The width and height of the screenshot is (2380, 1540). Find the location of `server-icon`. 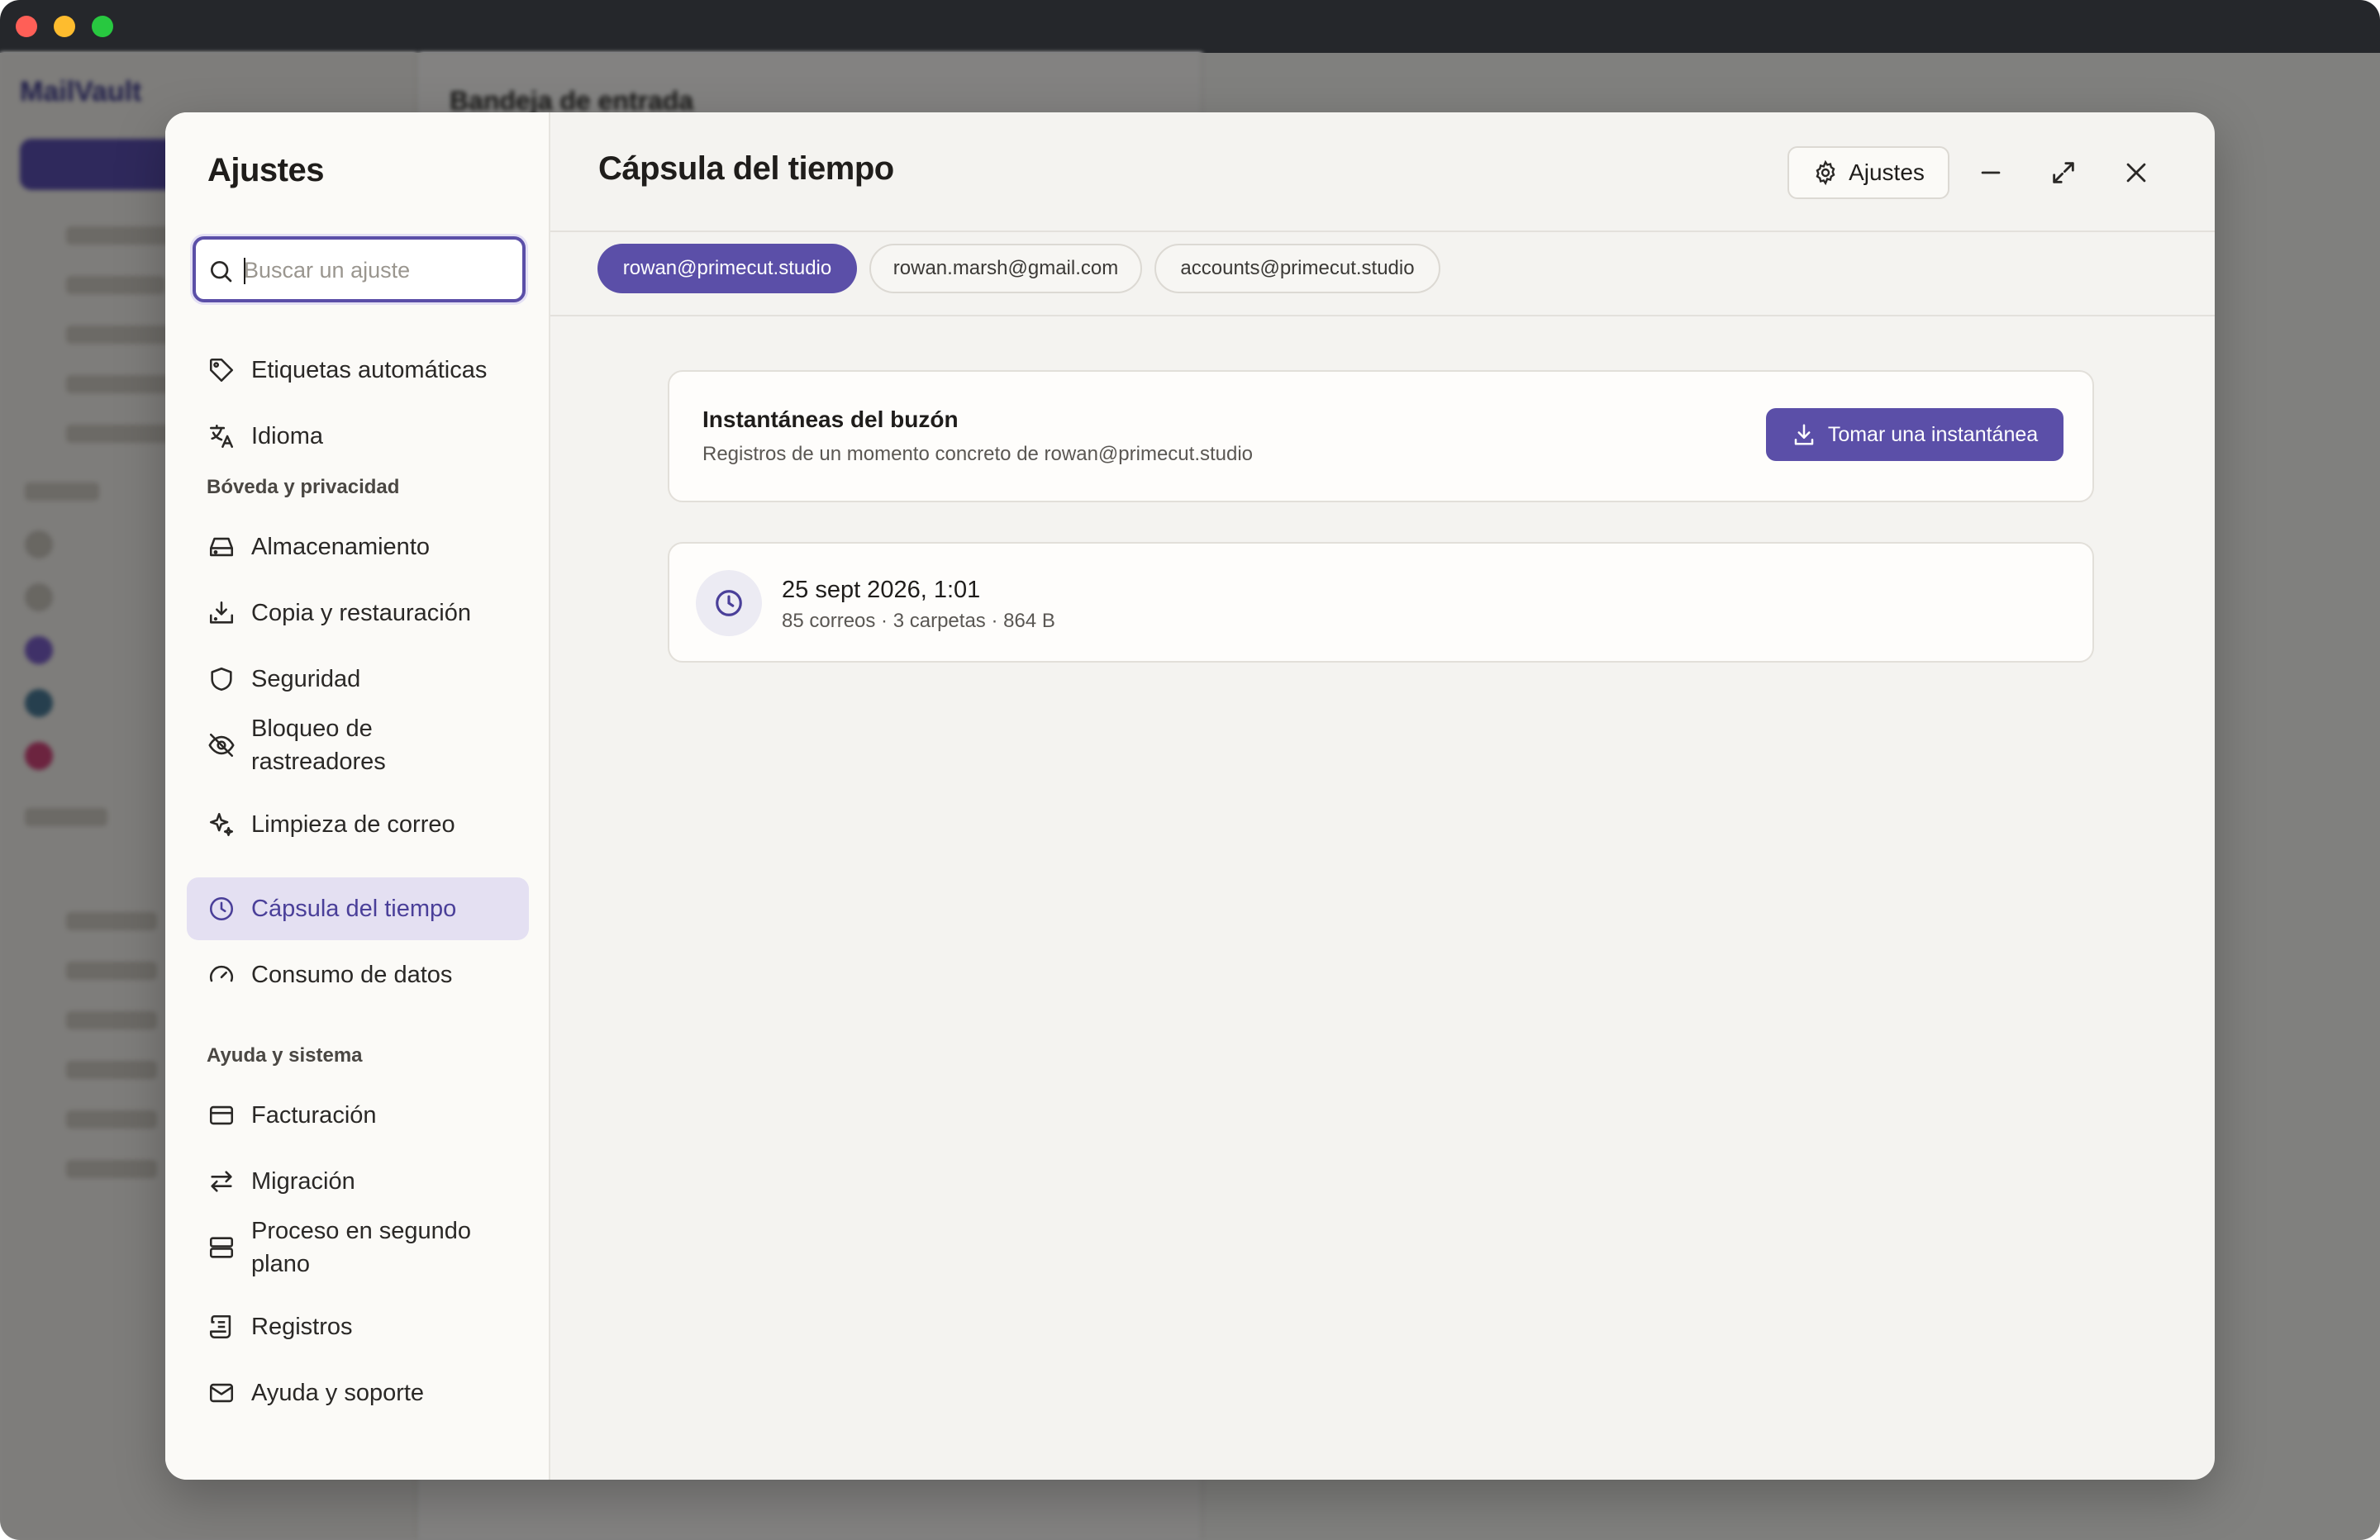

server-icon is located at coordinates (221, 1247).